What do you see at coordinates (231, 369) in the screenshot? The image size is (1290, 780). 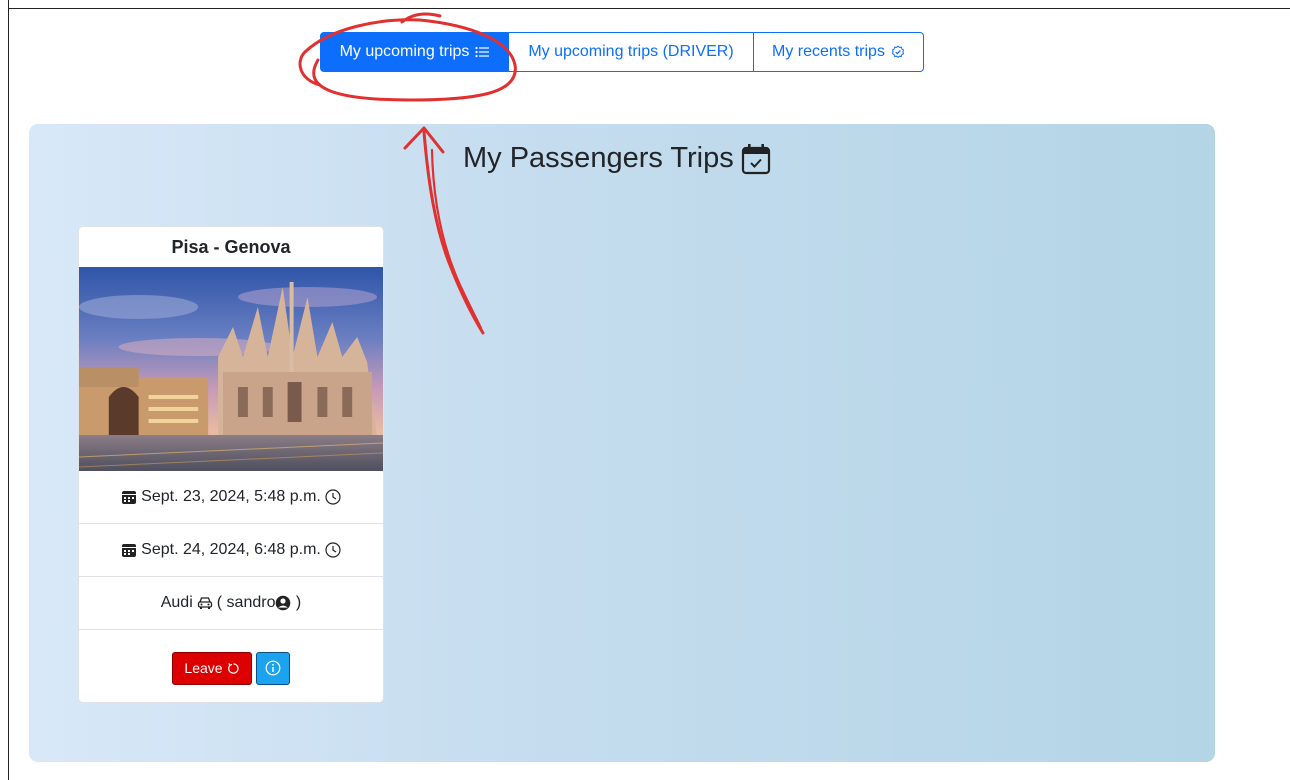 I see `trip-destination-image` at bounding box center [231, 369].